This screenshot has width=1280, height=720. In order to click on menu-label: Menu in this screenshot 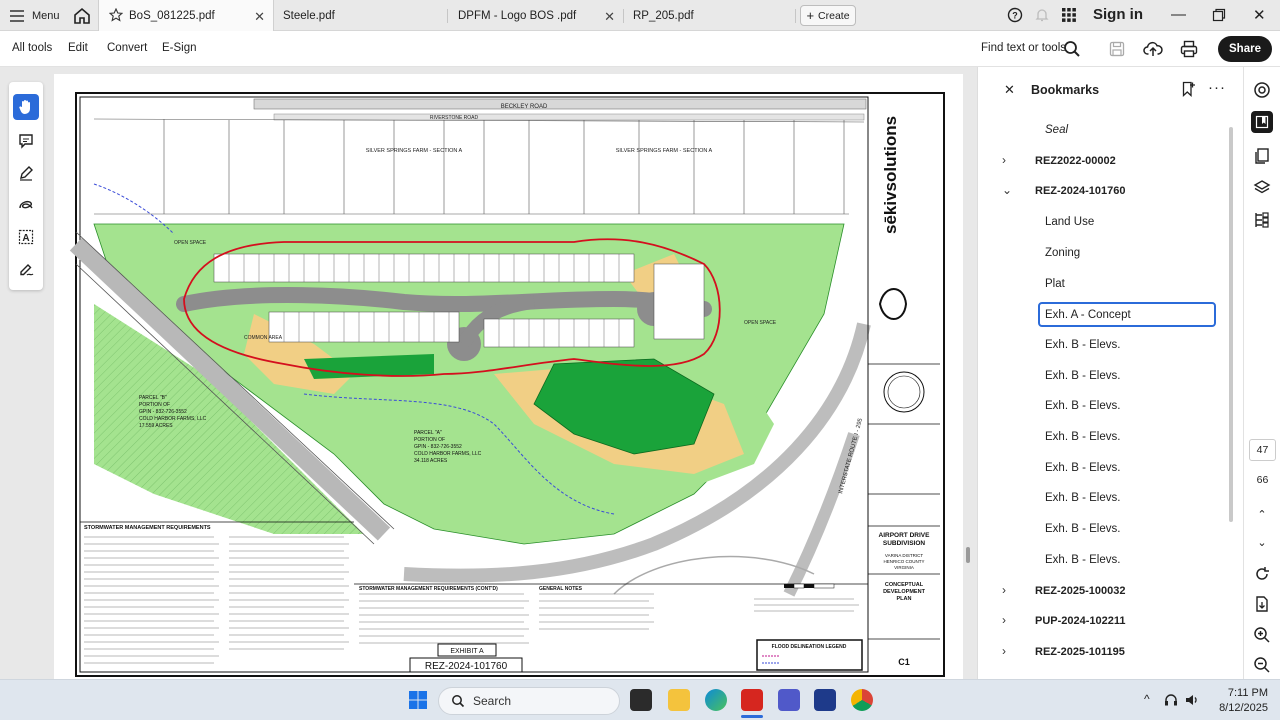, I will do `click(46, 15)`.